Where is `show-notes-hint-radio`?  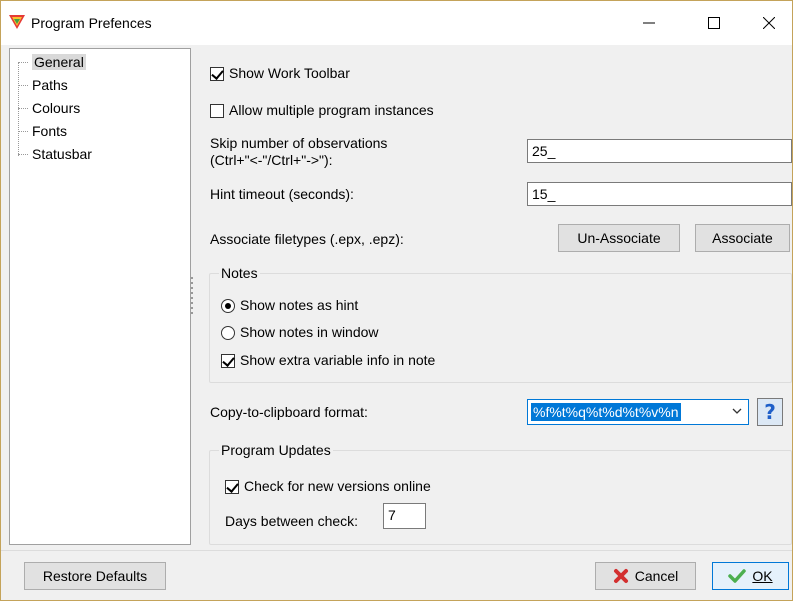
show-notes-hint-radio is located at coordinates (228, 306).